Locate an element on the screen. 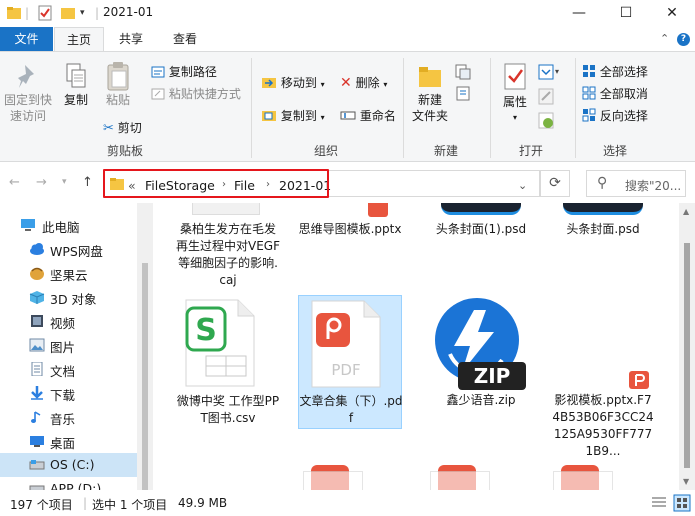 The height and width of the screenshot is (516, 695). file-tile: 头条封面.psd is located at coordinates (603, 223).